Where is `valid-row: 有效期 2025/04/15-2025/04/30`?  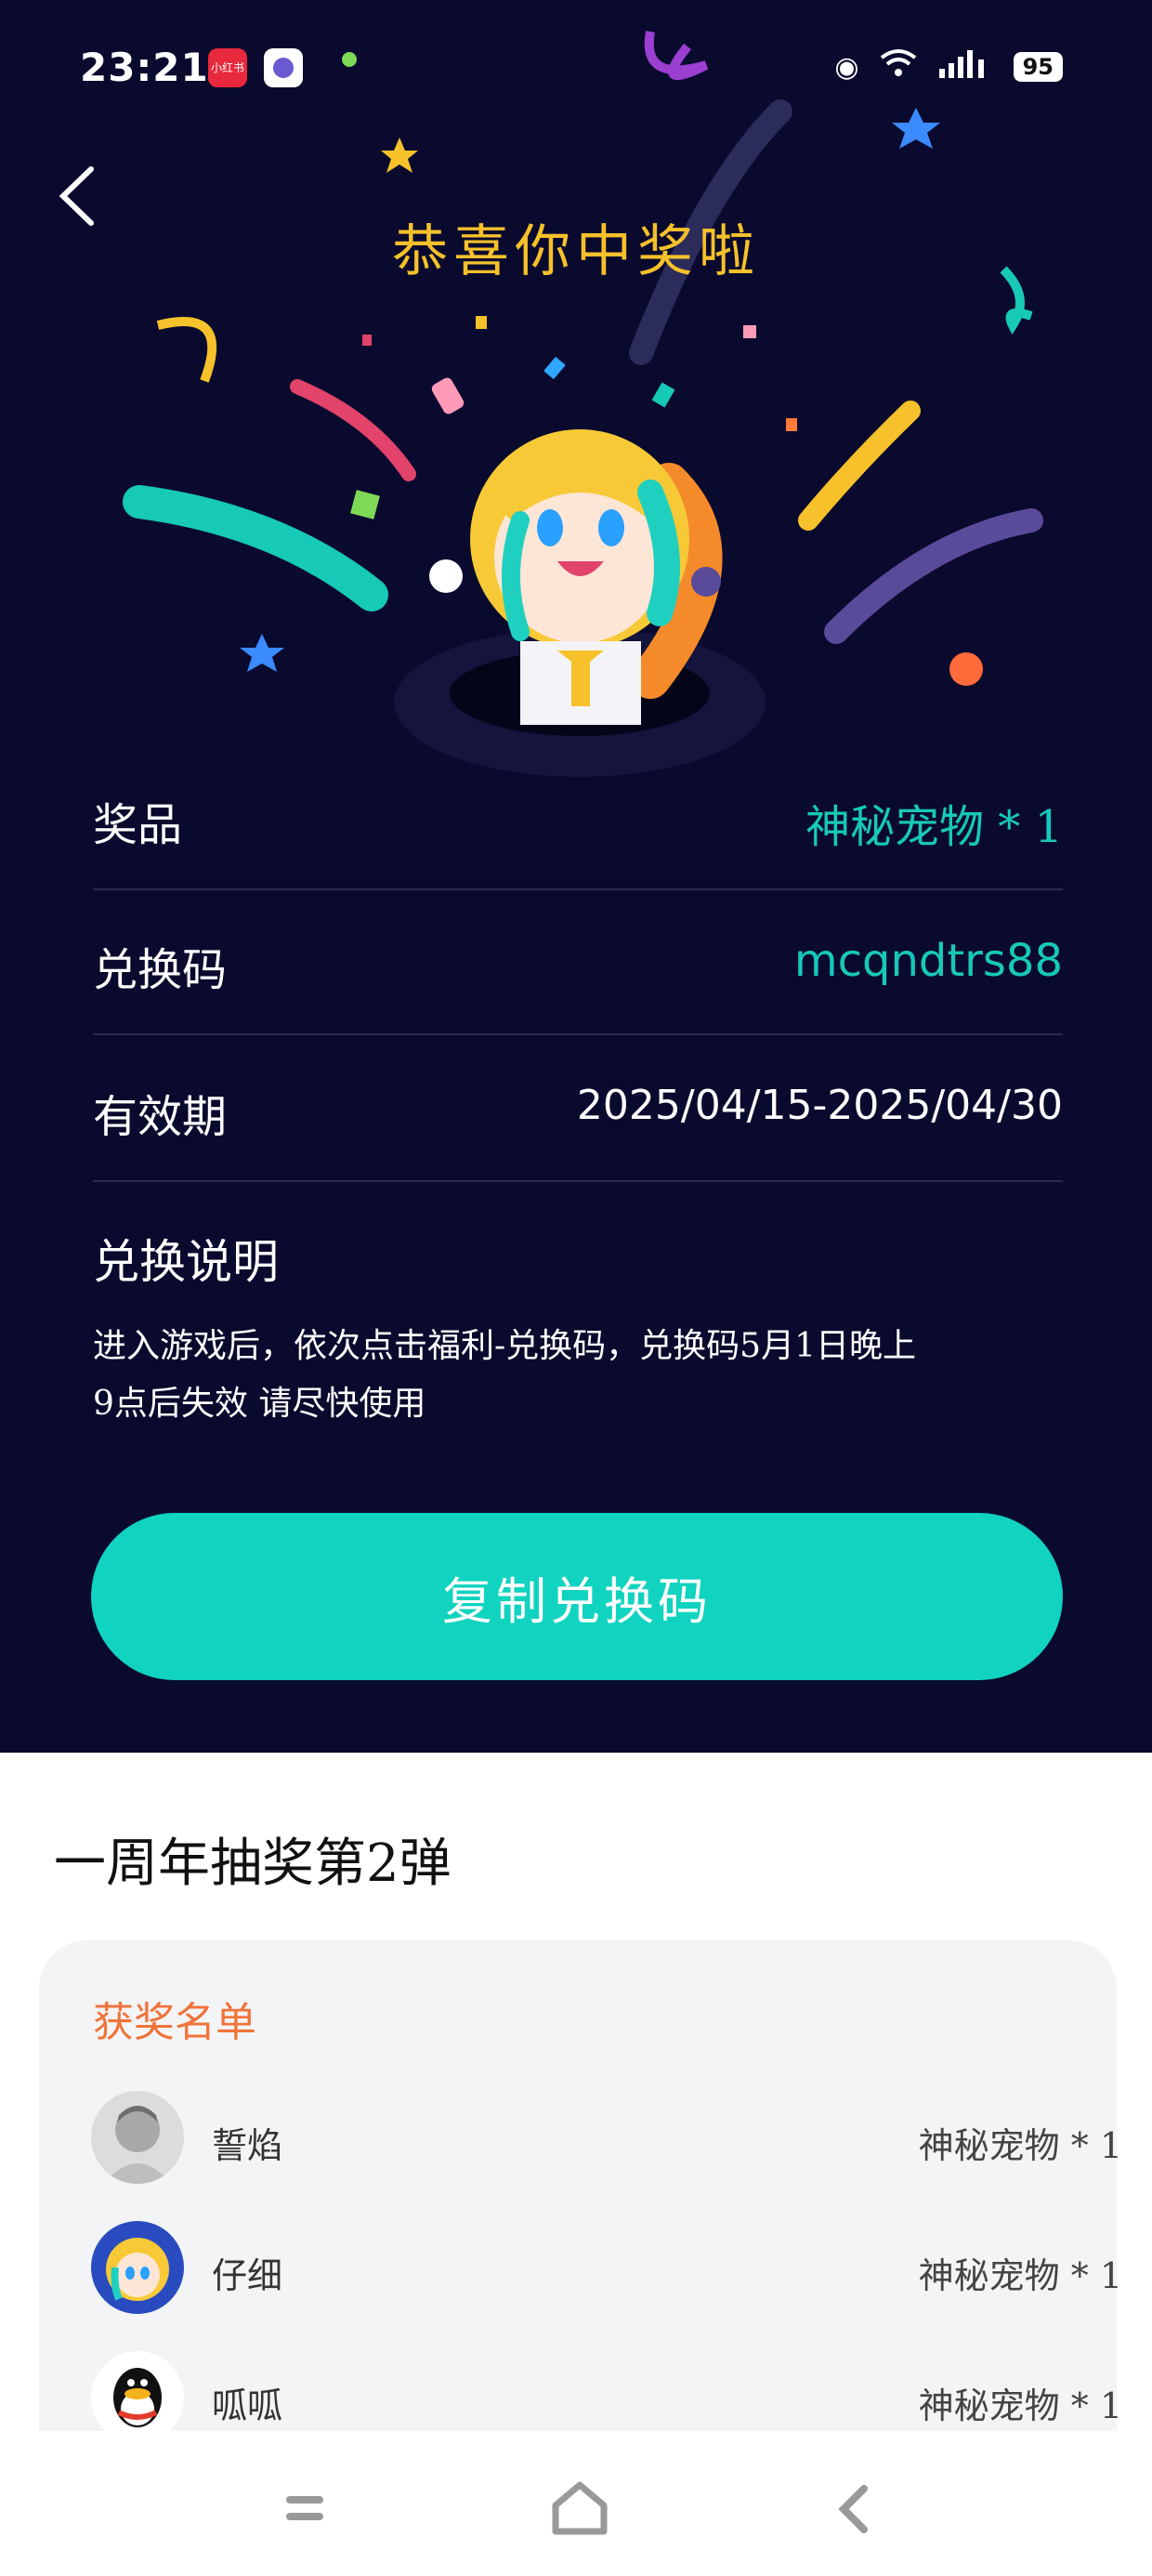
valid-row: 有效期 2025/04/15-2025/04/30 is located at coordinates (578, 1108).